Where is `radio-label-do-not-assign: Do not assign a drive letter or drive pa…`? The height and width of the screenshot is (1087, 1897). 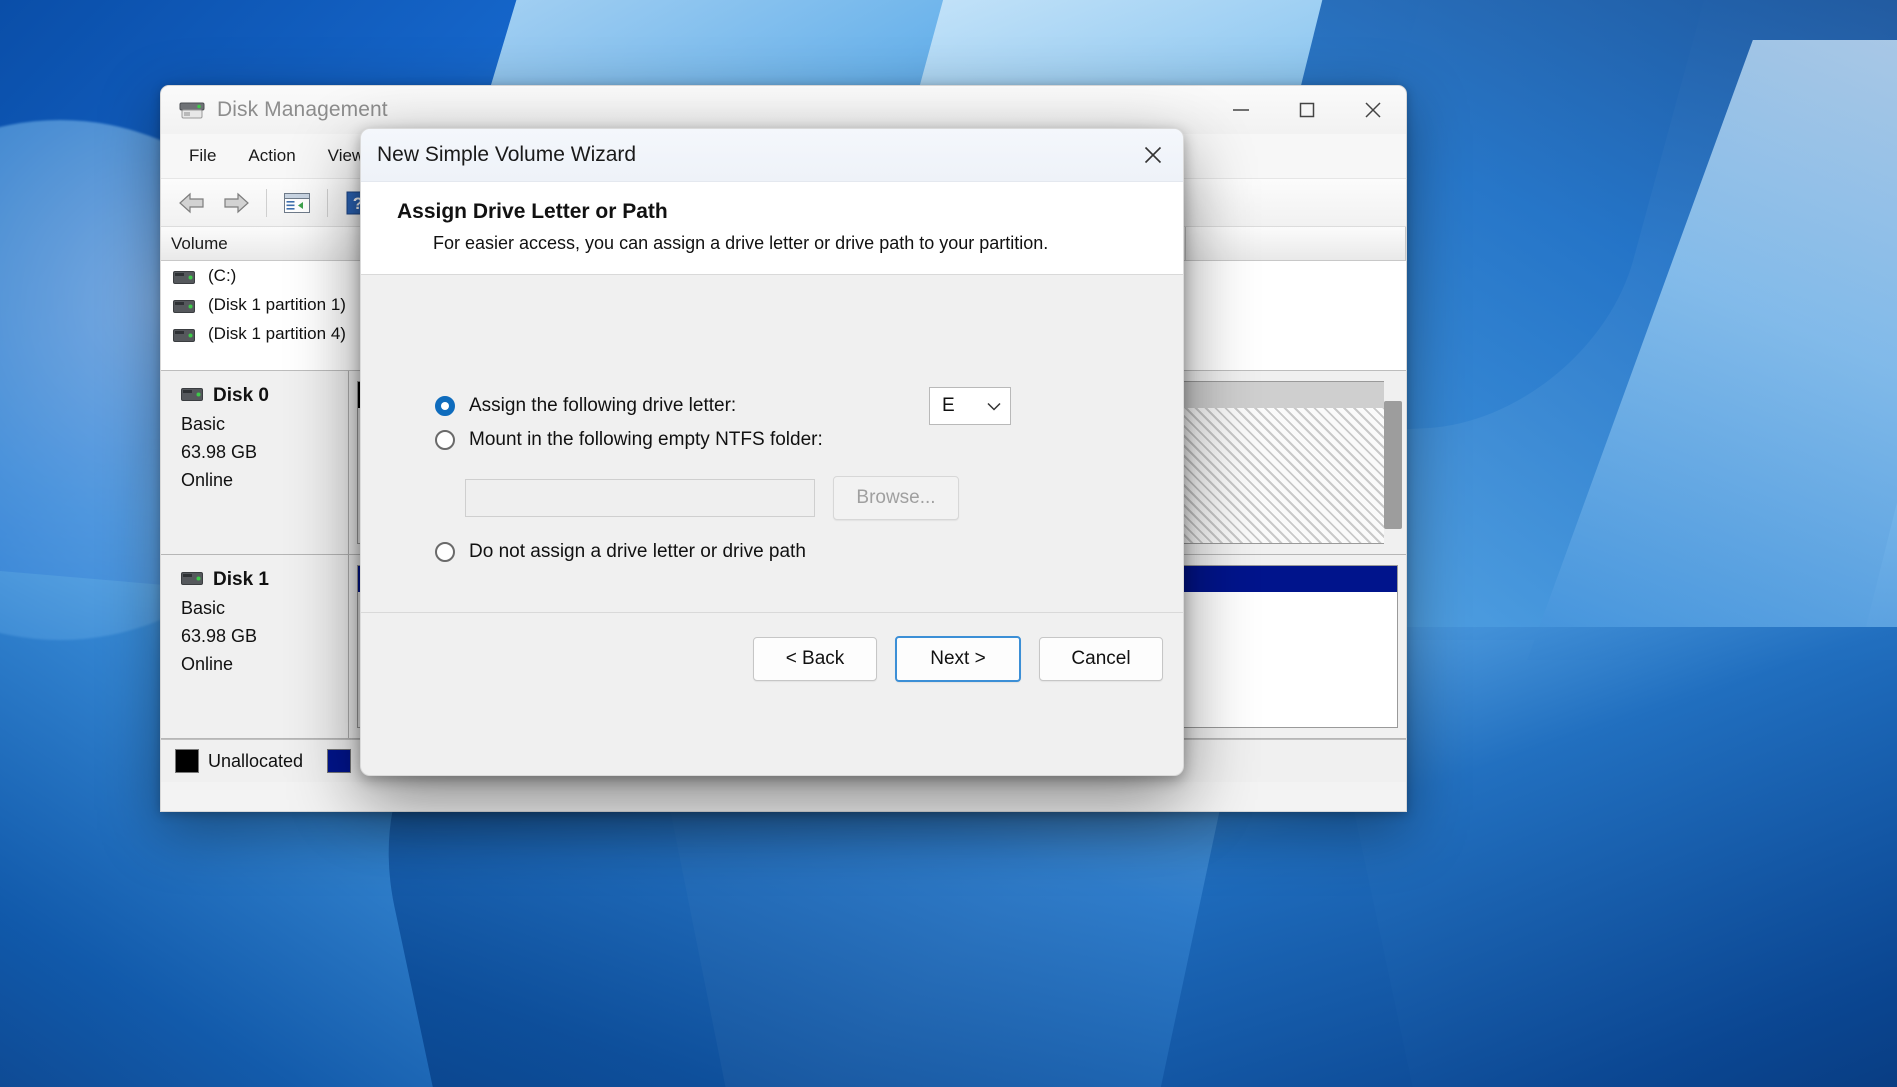
radio-label-do-not-assign: Do not assign a drive letter or drive pa… is located at coordinates (637, 551).